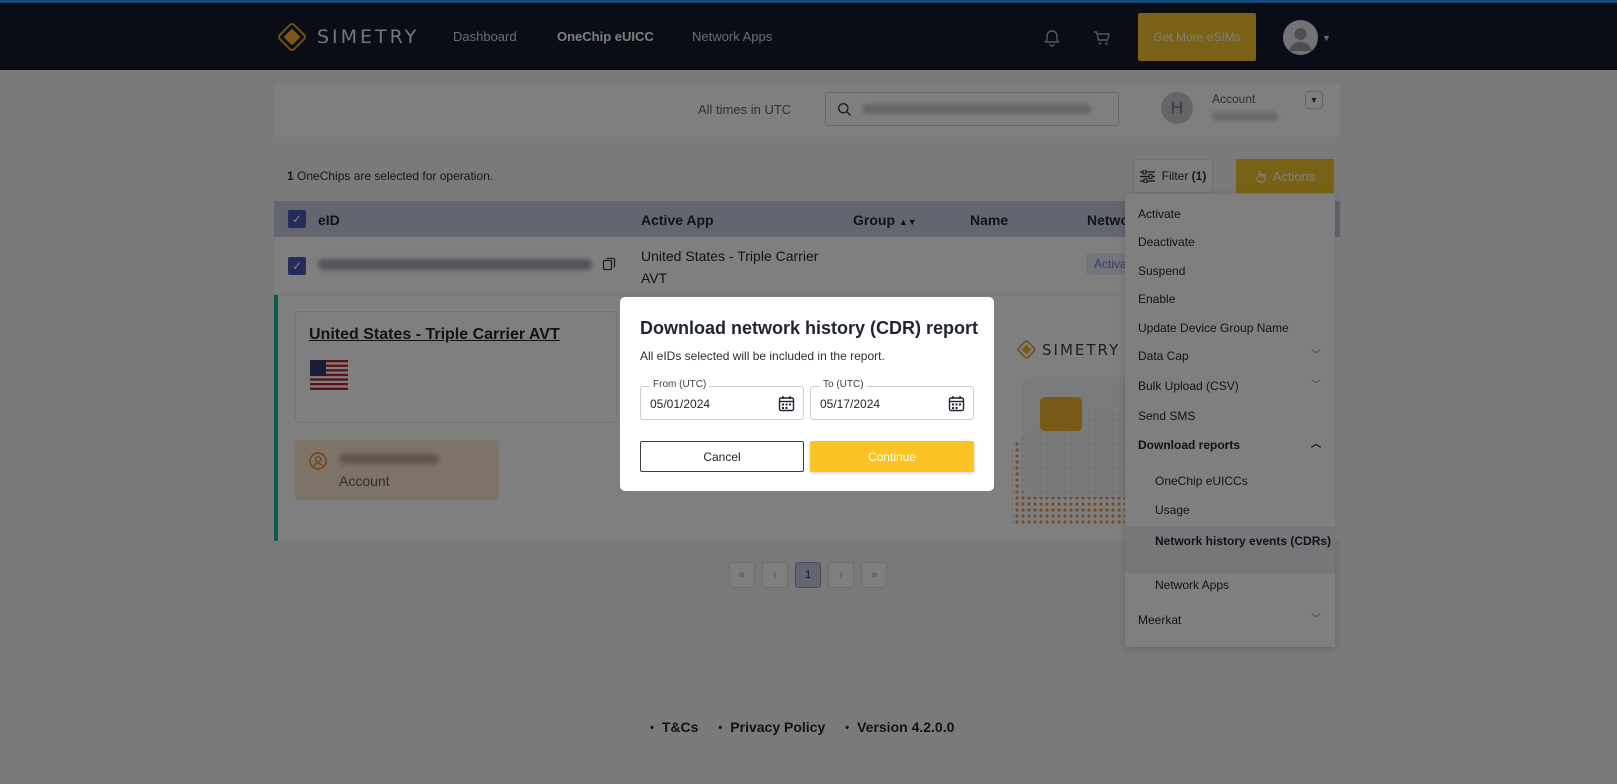 The width and height of the screenshot is (1617, 784). What do you see at coordinates (680, 384) in the screenshot?
I see `from-date-label: From (UTC)` at bounding box center [680, 384].